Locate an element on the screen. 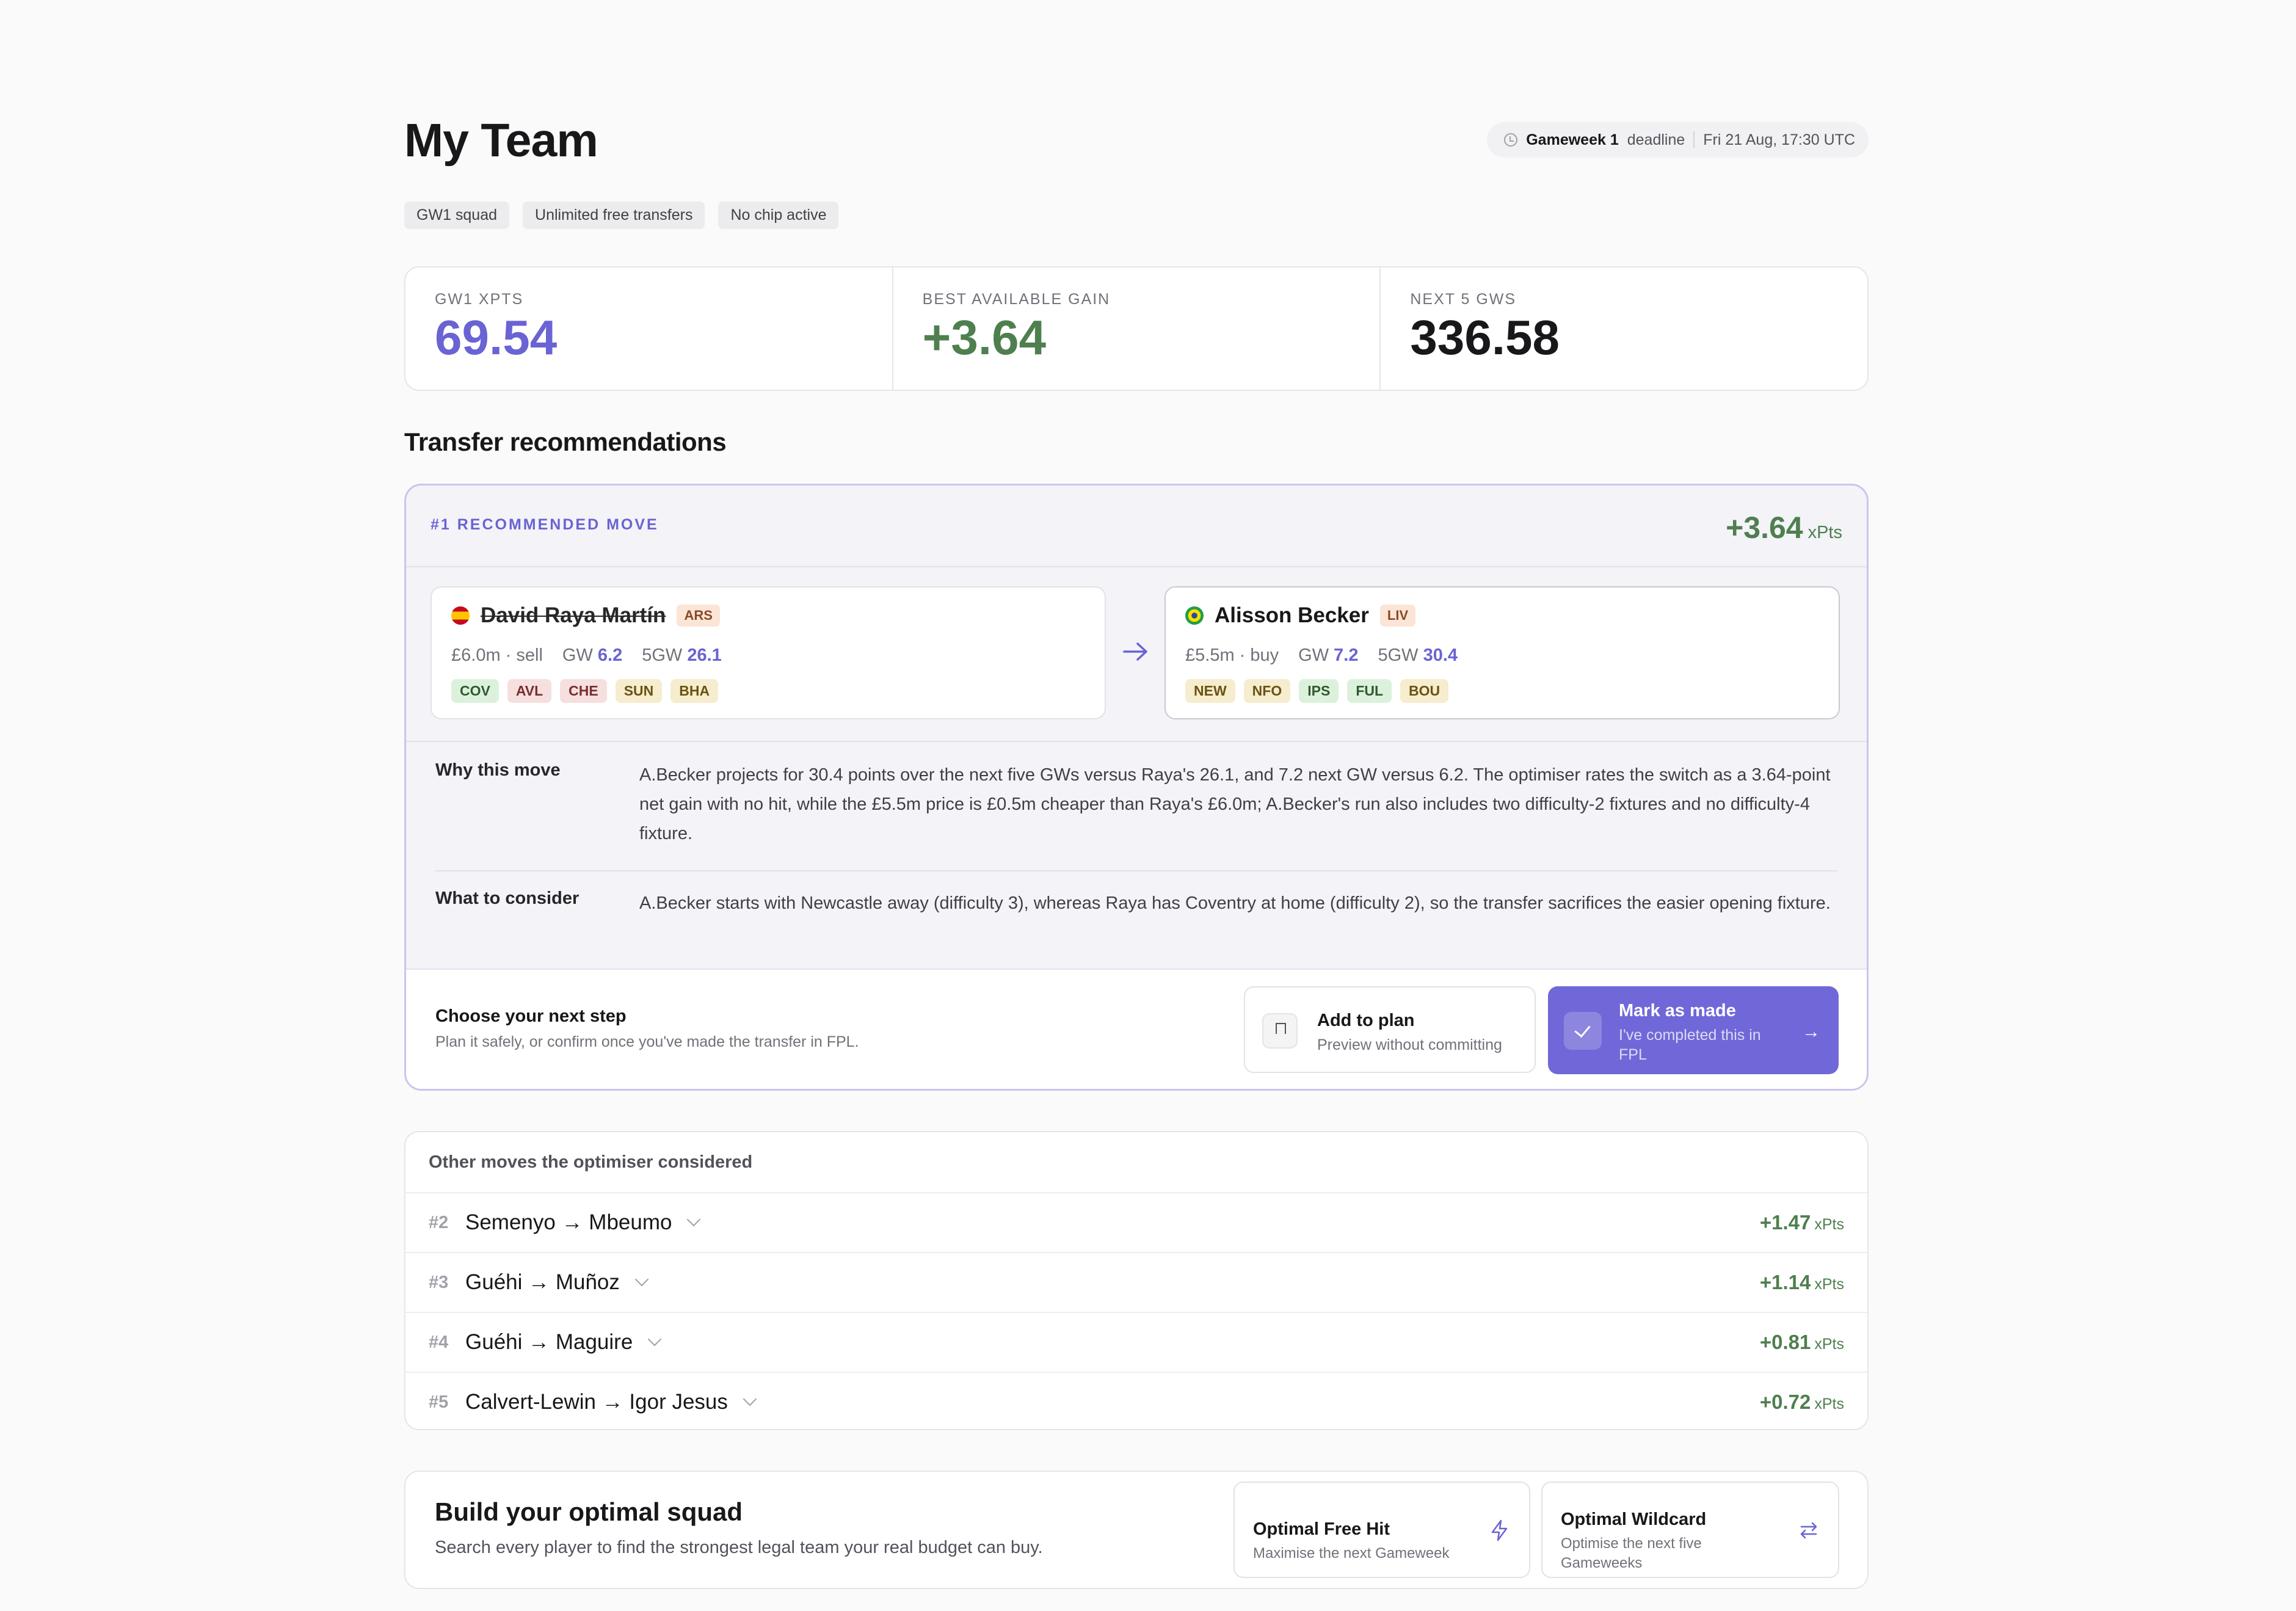  move-rank: #5 is located at coordinates (439, 1402).